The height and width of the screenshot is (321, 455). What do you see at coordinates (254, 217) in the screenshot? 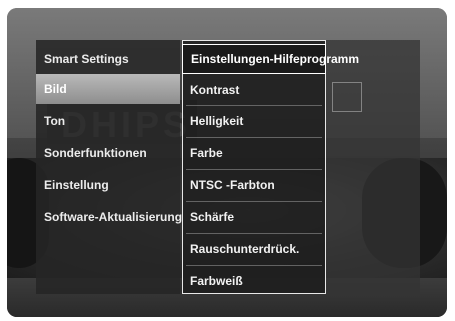
I see `submenu-item-schaerfe: Schärfe` at bounding box center [254, 217].